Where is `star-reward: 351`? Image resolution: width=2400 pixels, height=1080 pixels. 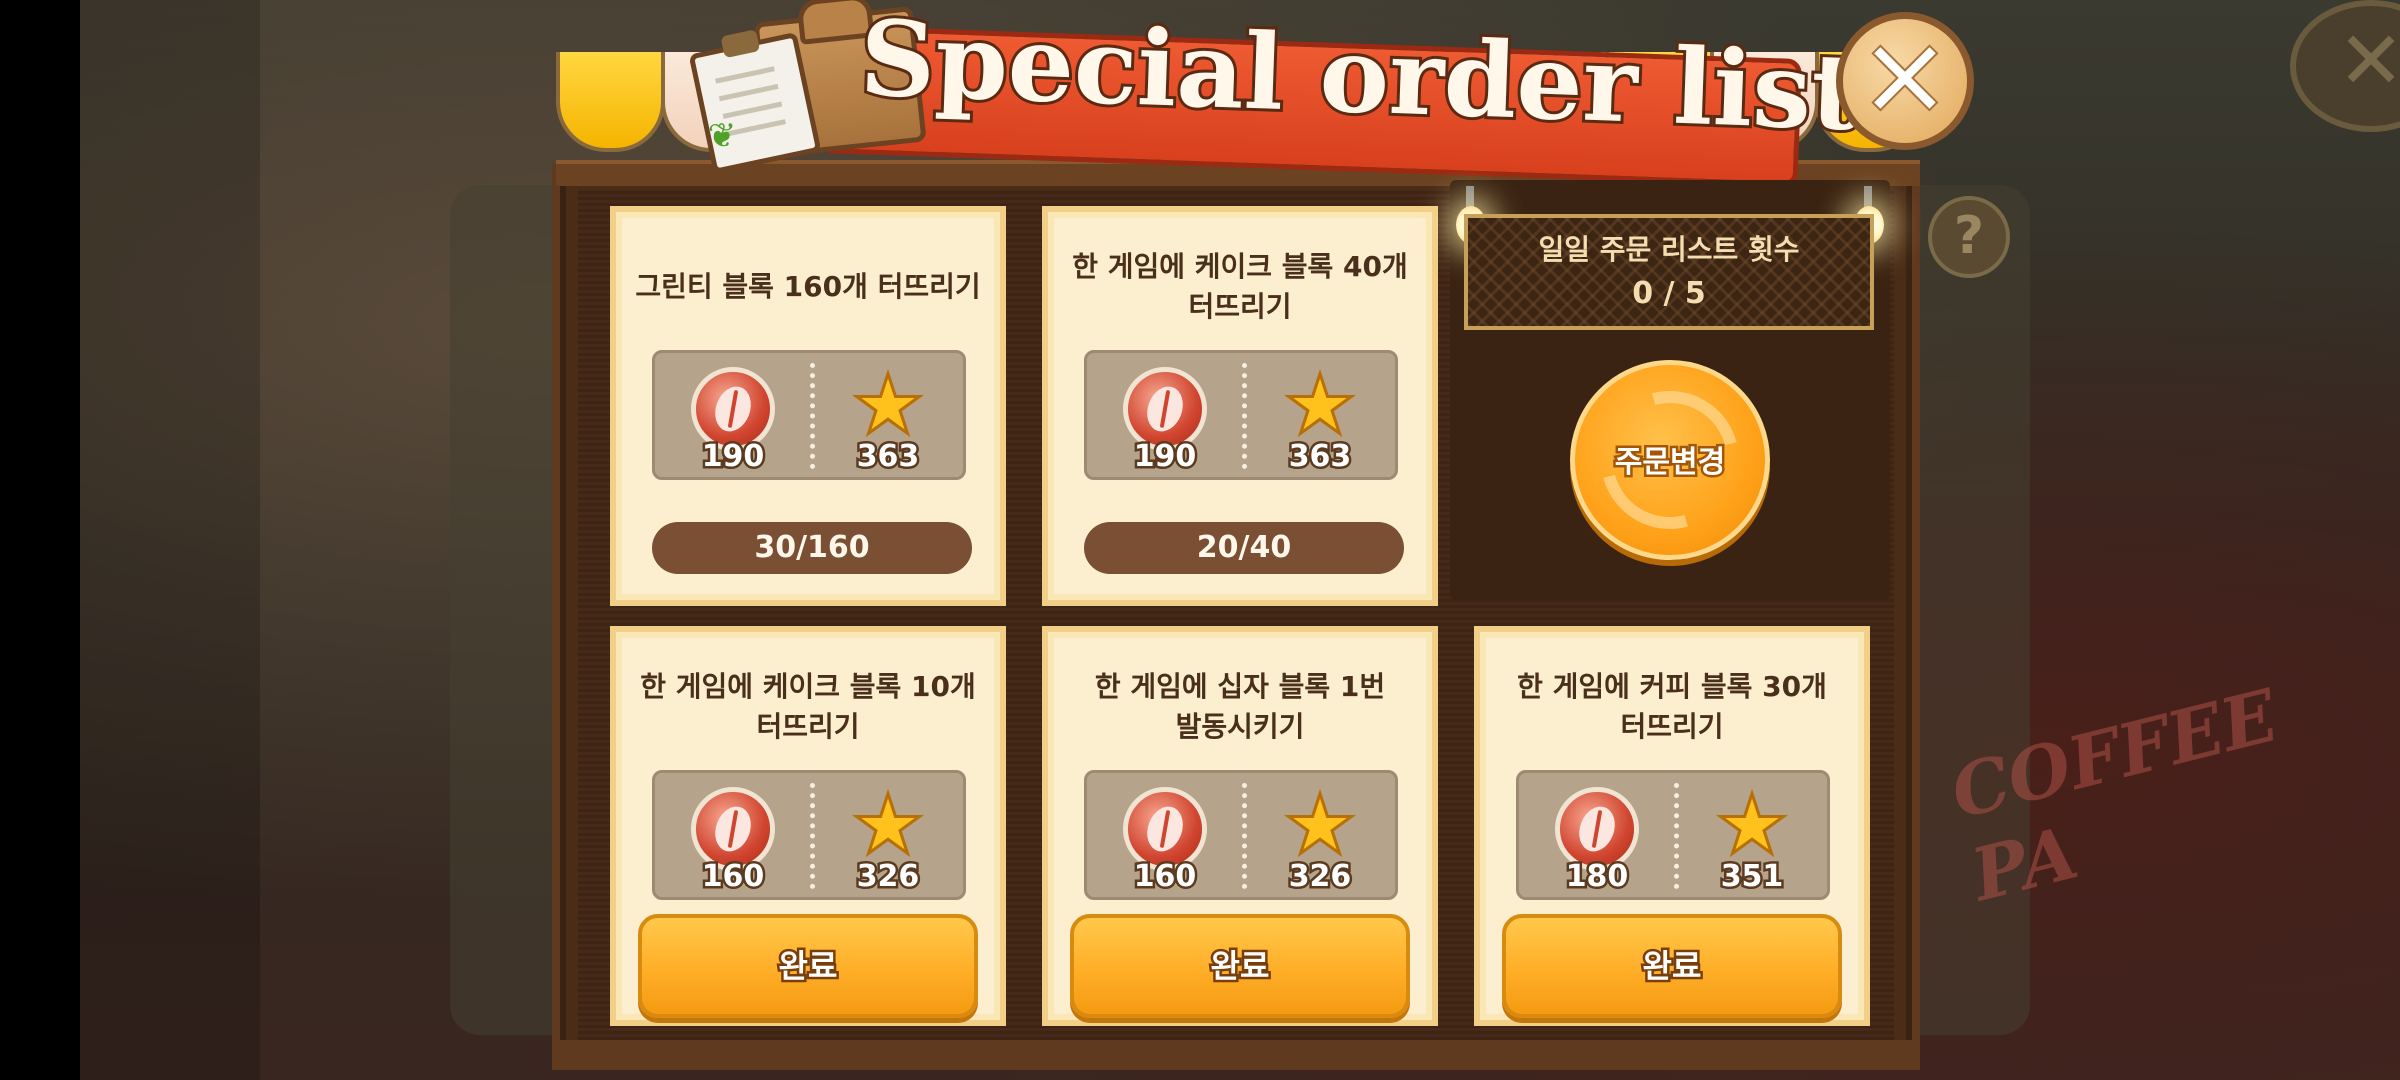 star-reward: 351 is located at coordinates (1752, 877).